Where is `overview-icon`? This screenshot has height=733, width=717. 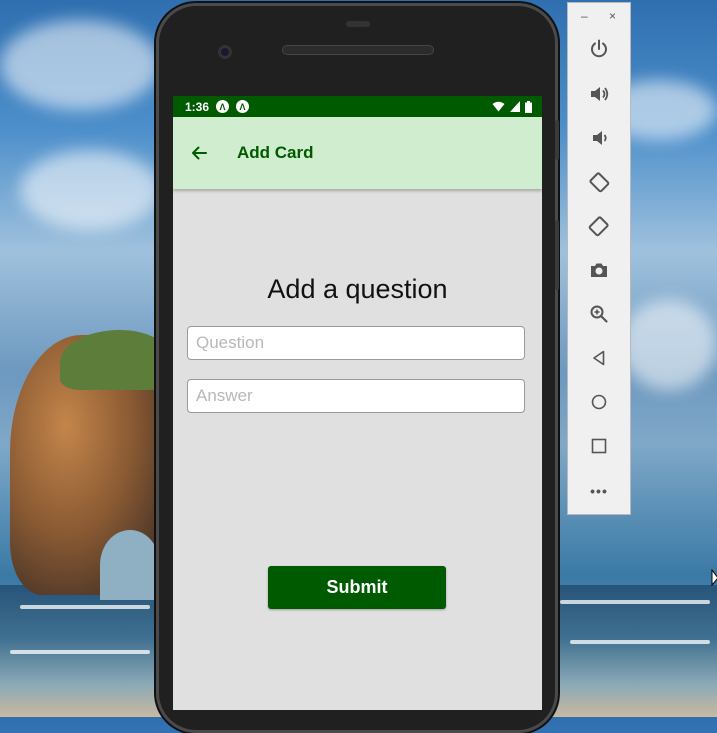
overview-icon is located at coordinates (599, 446).